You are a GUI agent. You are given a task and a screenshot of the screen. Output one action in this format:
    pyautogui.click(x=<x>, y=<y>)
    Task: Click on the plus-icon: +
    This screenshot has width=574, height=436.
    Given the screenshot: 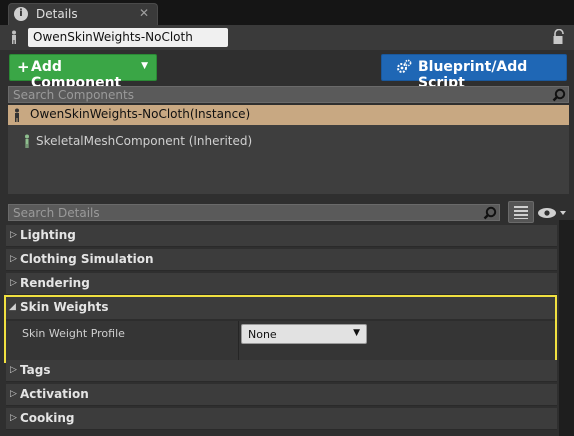 What is the action you would take?
    pyautogui.click(x=23, y=67)
    